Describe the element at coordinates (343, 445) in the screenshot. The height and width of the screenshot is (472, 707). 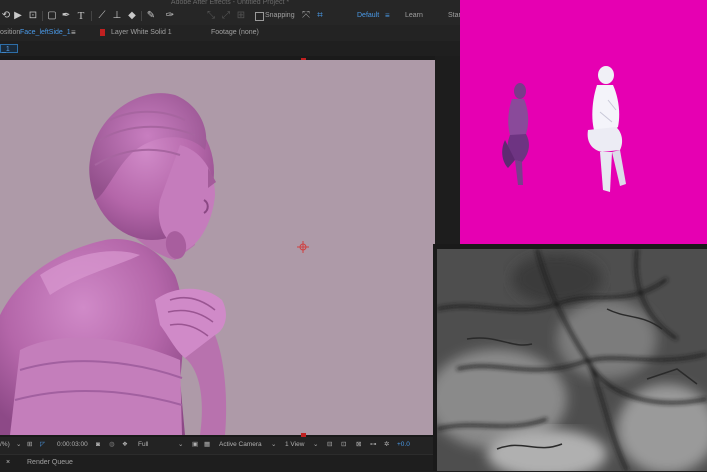
I see `fast-previews-icon: ⊡` at that location.